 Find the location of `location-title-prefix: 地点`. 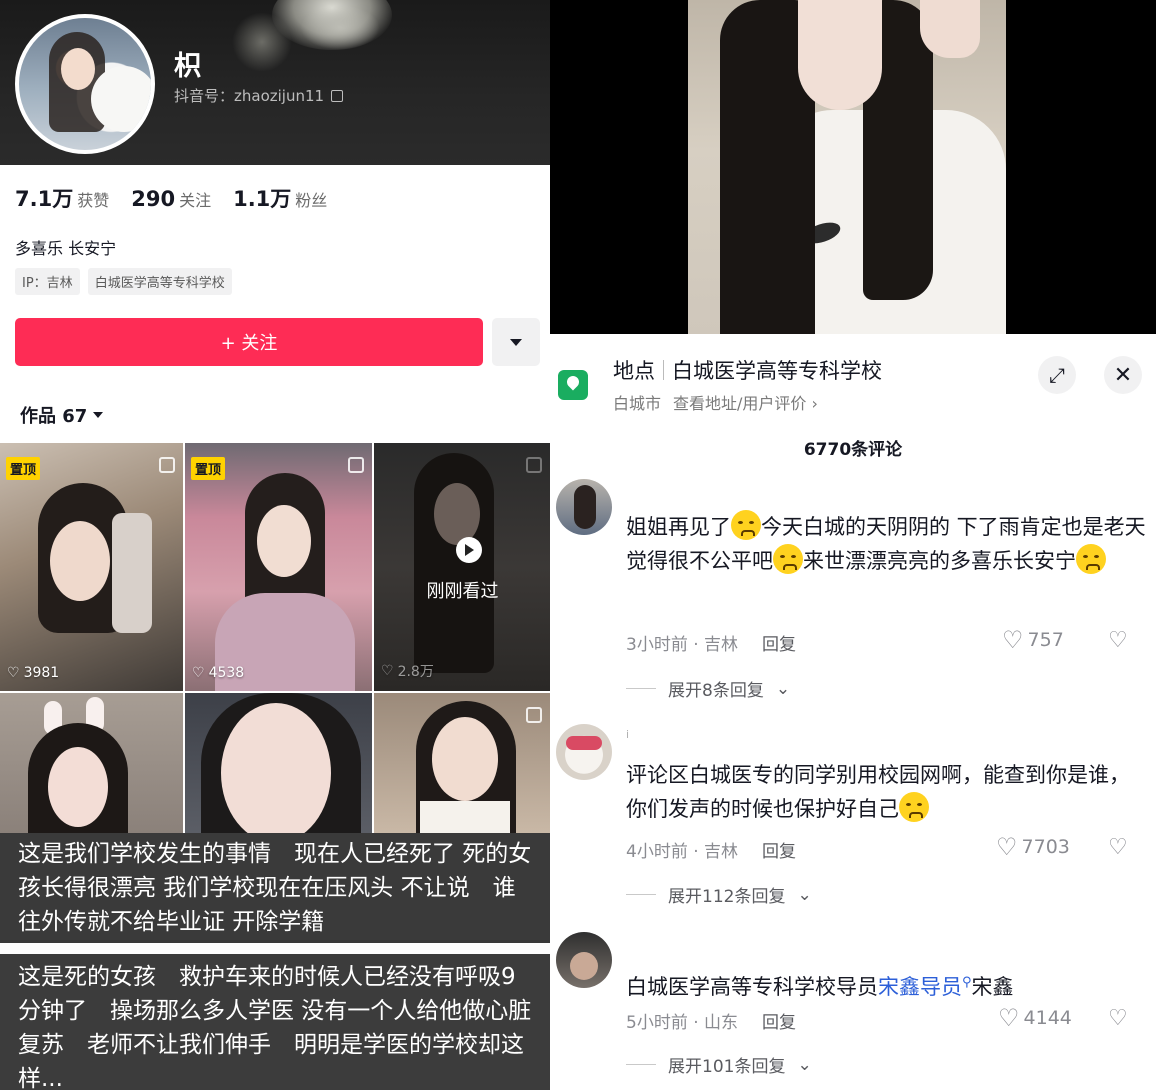

location-title-prefix: 地点 is located at coordinates (634, 371).